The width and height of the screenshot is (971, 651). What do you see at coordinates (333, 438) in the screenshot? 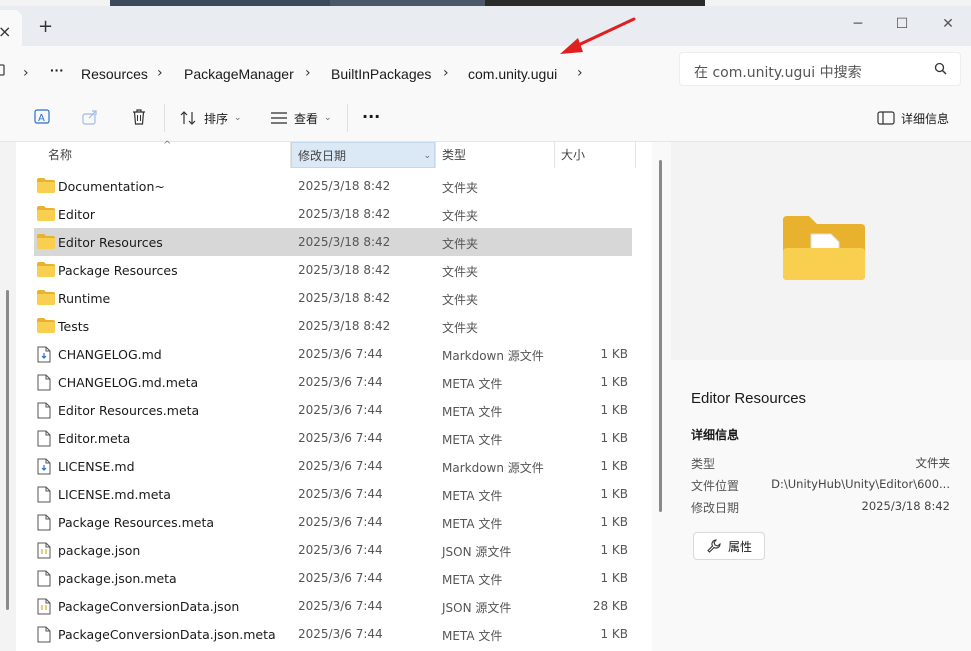
I see `file-row: Editor.meta 2025/3/6 7:44 META 文件 1 KB` at bounding box center [333, 438].